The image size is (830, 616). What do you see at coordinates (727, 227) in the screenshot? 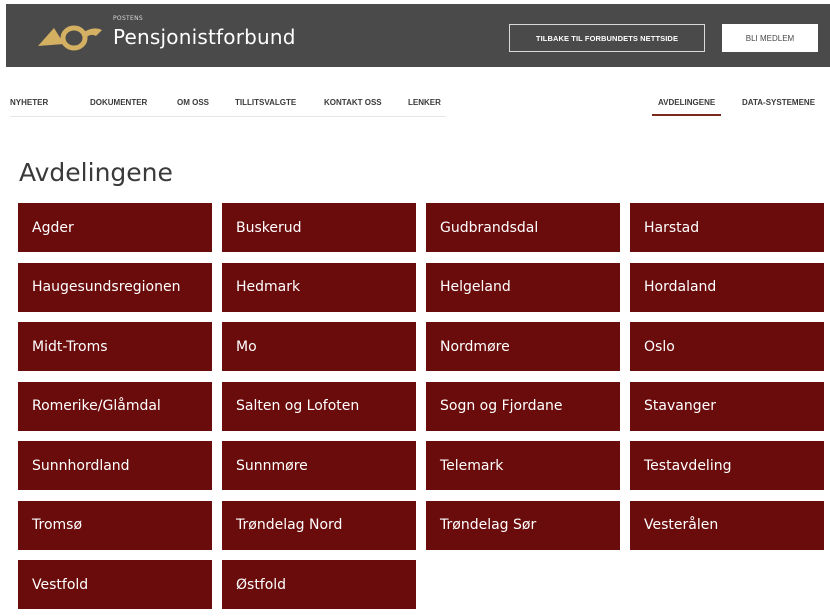
I see `department-tile: Harstad` at bounding box center [727, 227].